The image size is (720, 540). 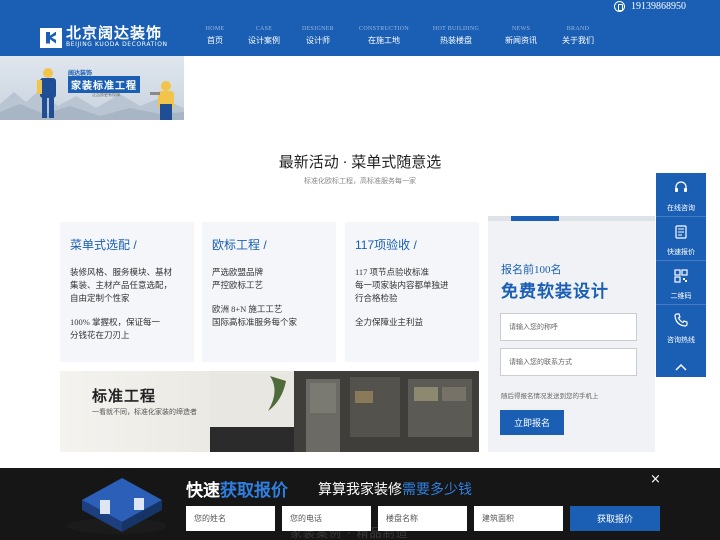 I want to click on hotline-number: 19139868950, so click(x=658, y=6).